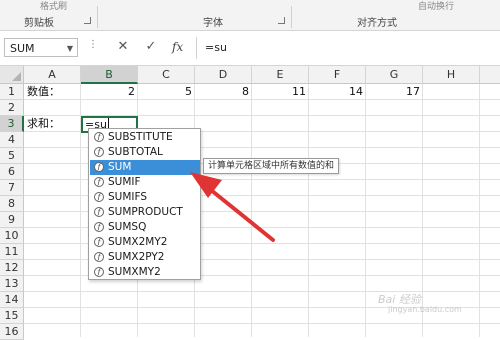 This screenshot has width=500, height=340. What do you see at coordinates (239, 213) in the screenshot?
I see `arrow-shaft` at bounding box center [239, 213].